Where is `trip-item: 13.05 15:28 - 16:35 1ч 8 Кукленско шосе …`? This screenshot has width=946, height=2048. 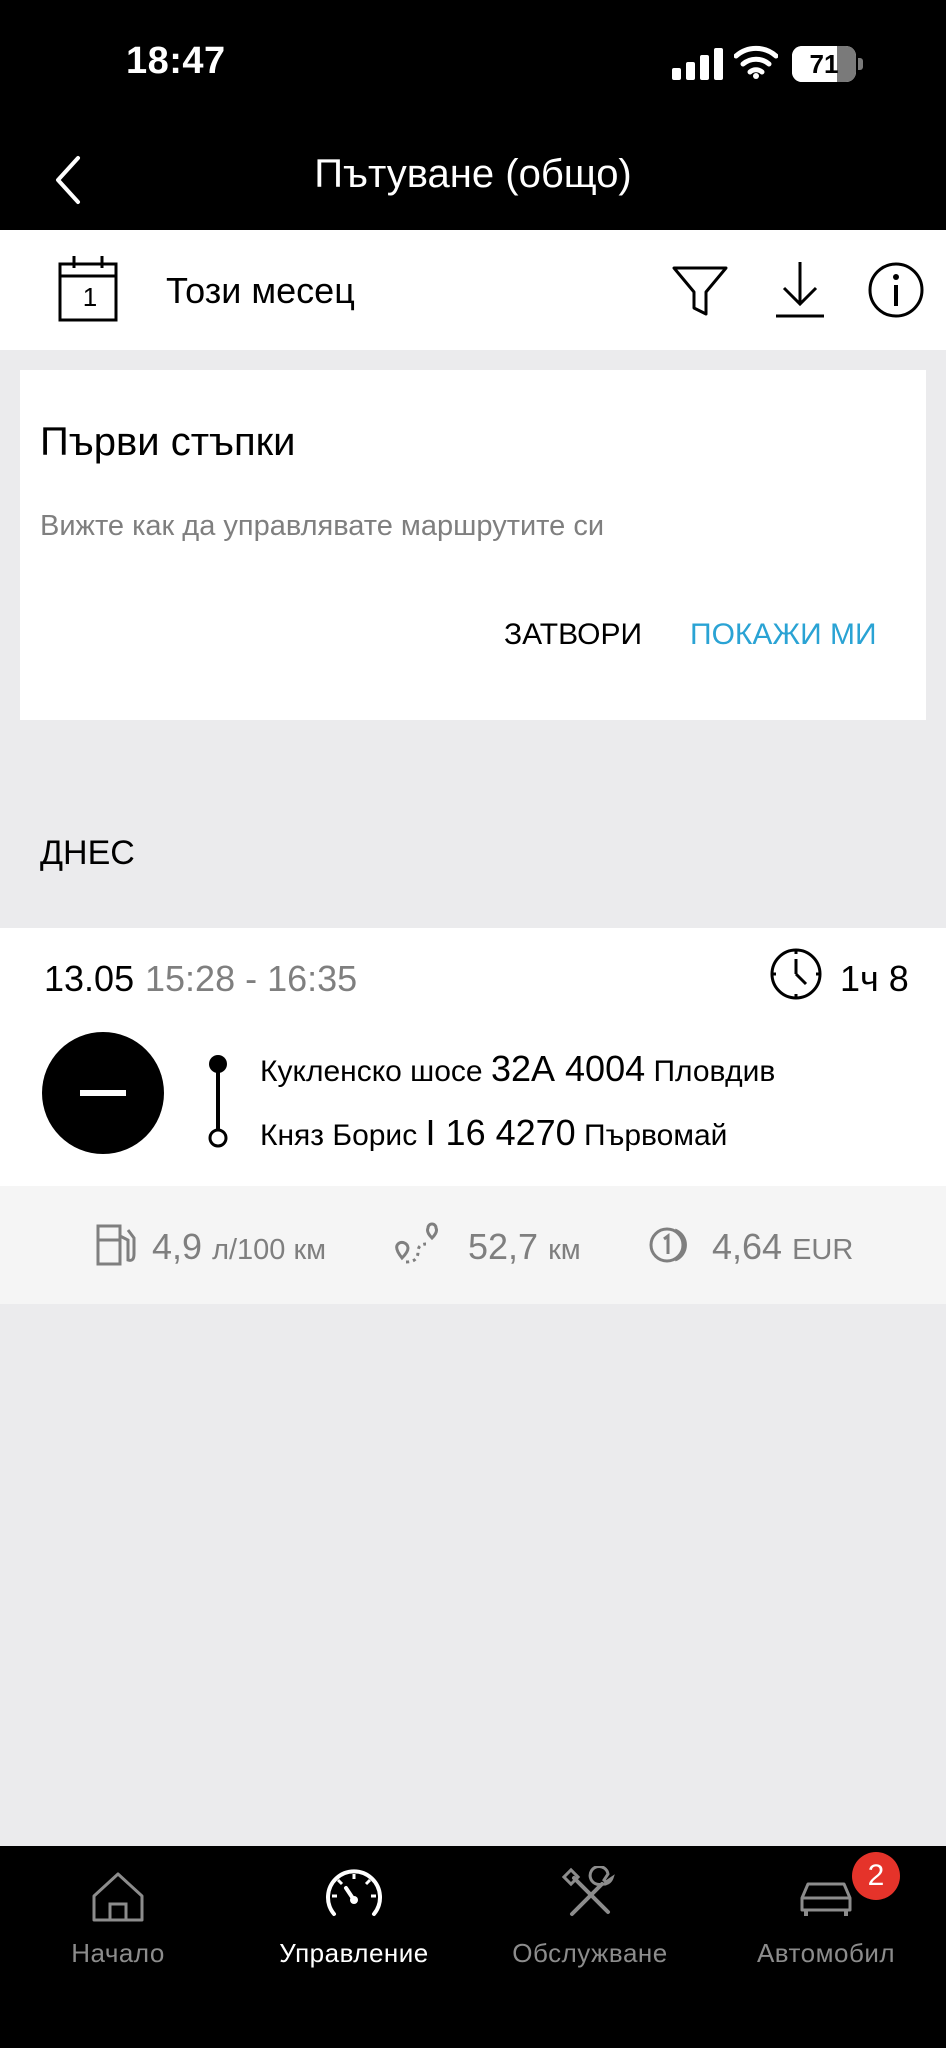
trip-item: 13.05 15:28 - 16:35 1ч 8 Кукленско шосе … is located at coordinates (473, 1057).